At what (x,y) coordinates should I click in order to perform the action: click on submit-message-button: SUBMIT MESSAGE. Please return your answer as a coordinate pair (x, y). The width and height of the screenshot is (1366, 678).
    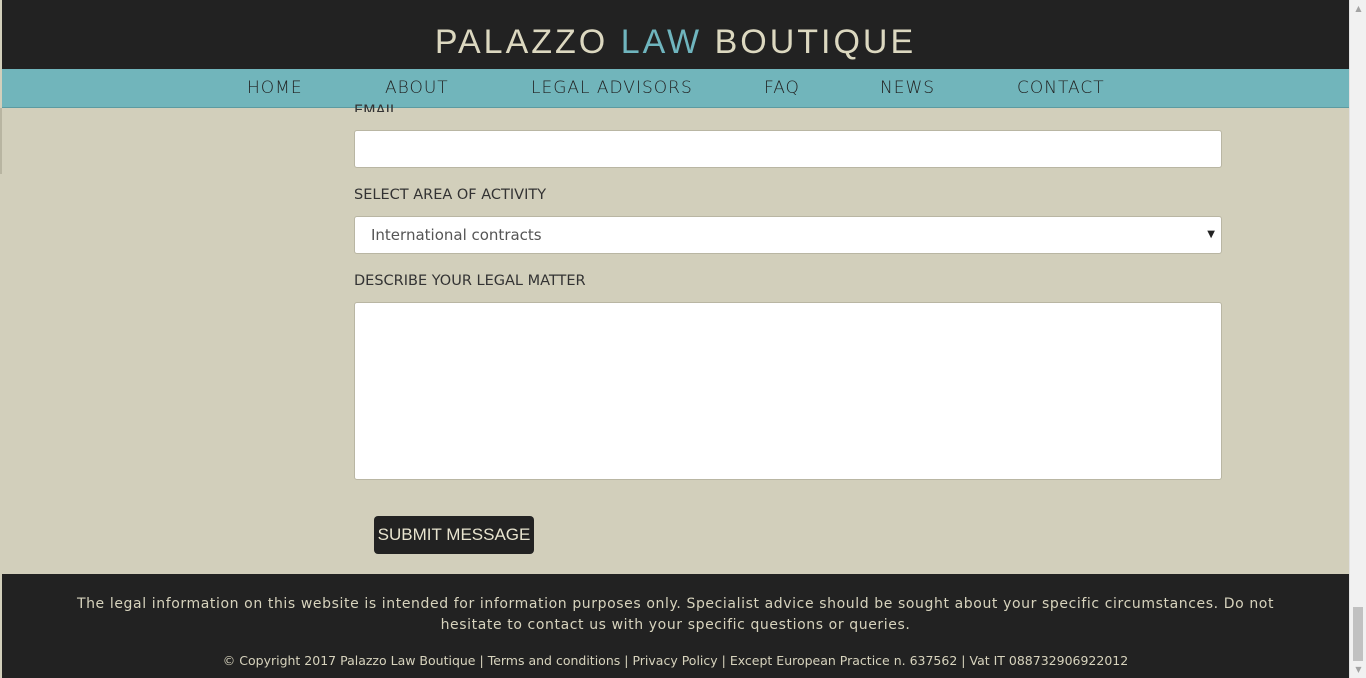
    Looking at the image, I should click on (454, 535).